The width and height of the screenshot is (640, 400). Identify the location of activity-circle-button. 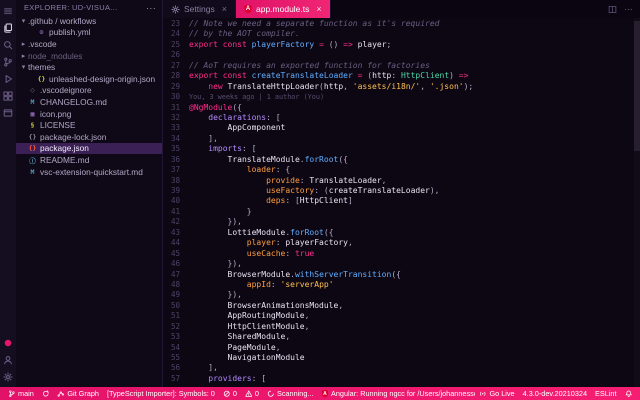
(8, 342).